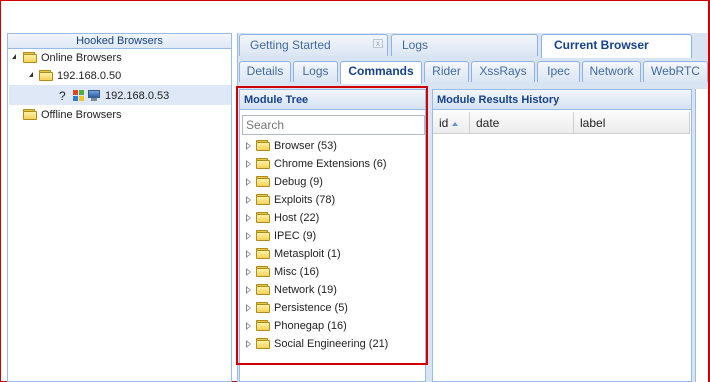 The height and width of the screenshot is (382, 710). Describe the element at coordinates (558, 71) in the screenshot. I see `subtab-ipec: Ipec` at that location.